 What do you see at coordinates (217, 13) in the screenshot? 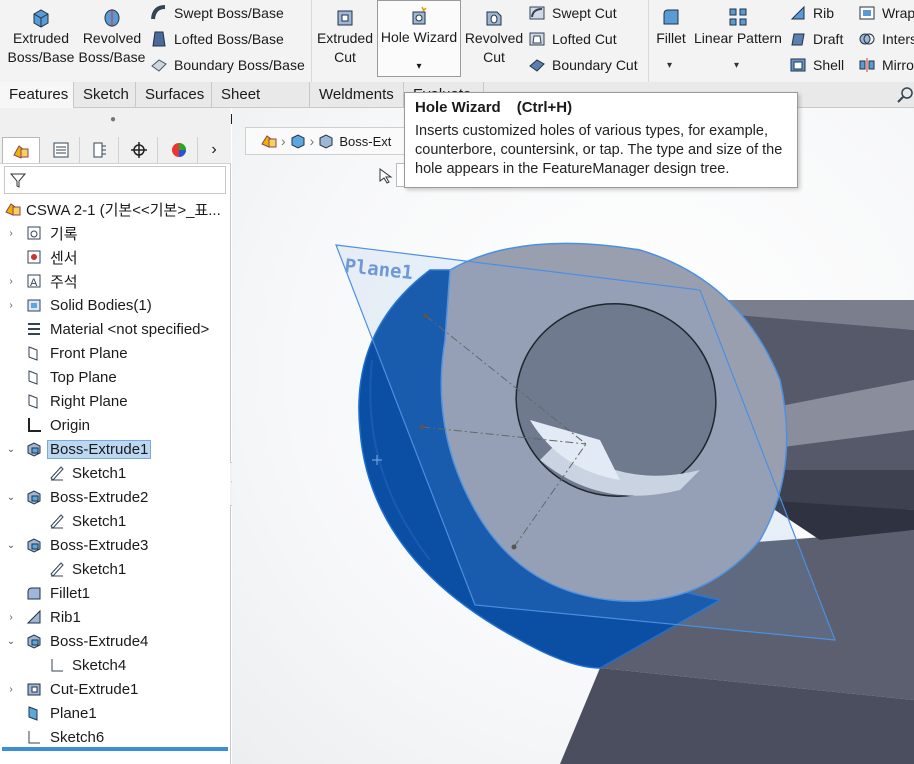
I see `swept-boss-button: Swept Boss/Base` at bounding box center [217, 13].